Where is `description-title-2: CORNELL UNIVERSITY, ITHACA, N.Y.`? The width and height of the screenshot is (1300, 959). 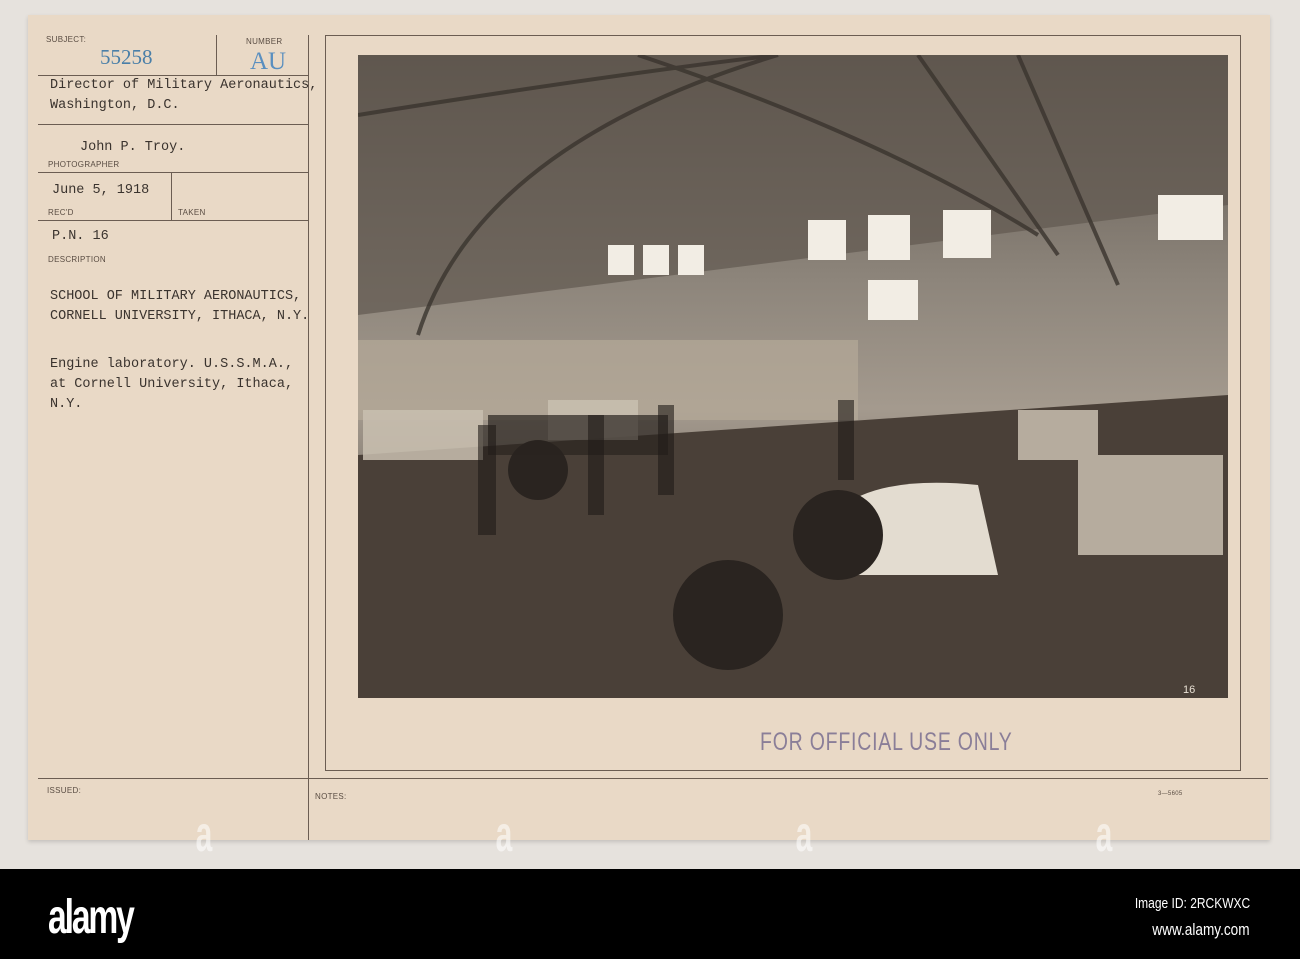
description-title-2: CORNELL UNIVERSITY, ITHACA, N.Y. is located at coordinates (180, 316).